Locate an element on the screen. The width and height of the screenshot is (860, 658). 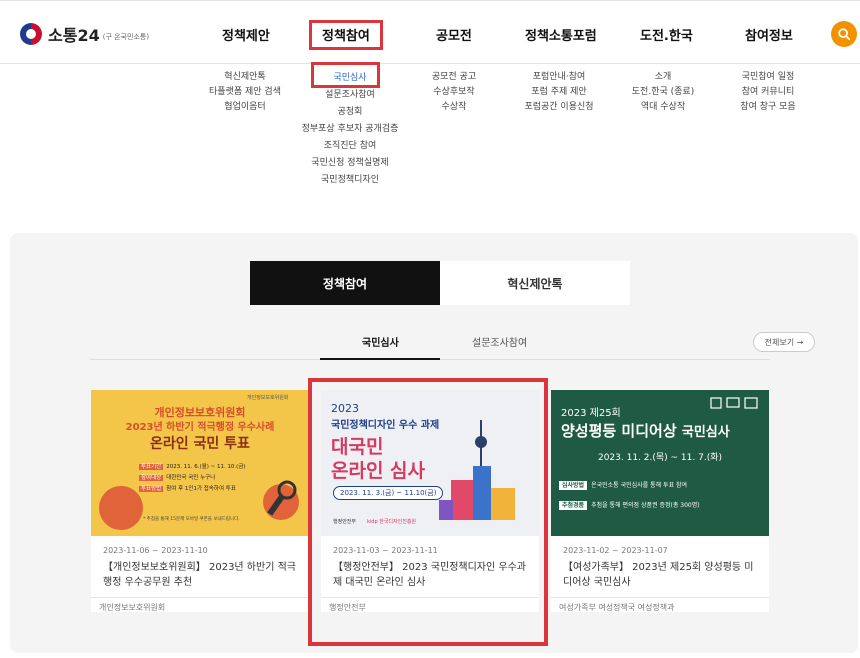
submenu-info: 국민참여 일정 참여 커뮤니티 참여 창구 모음 is located at coordinates (768, 92).